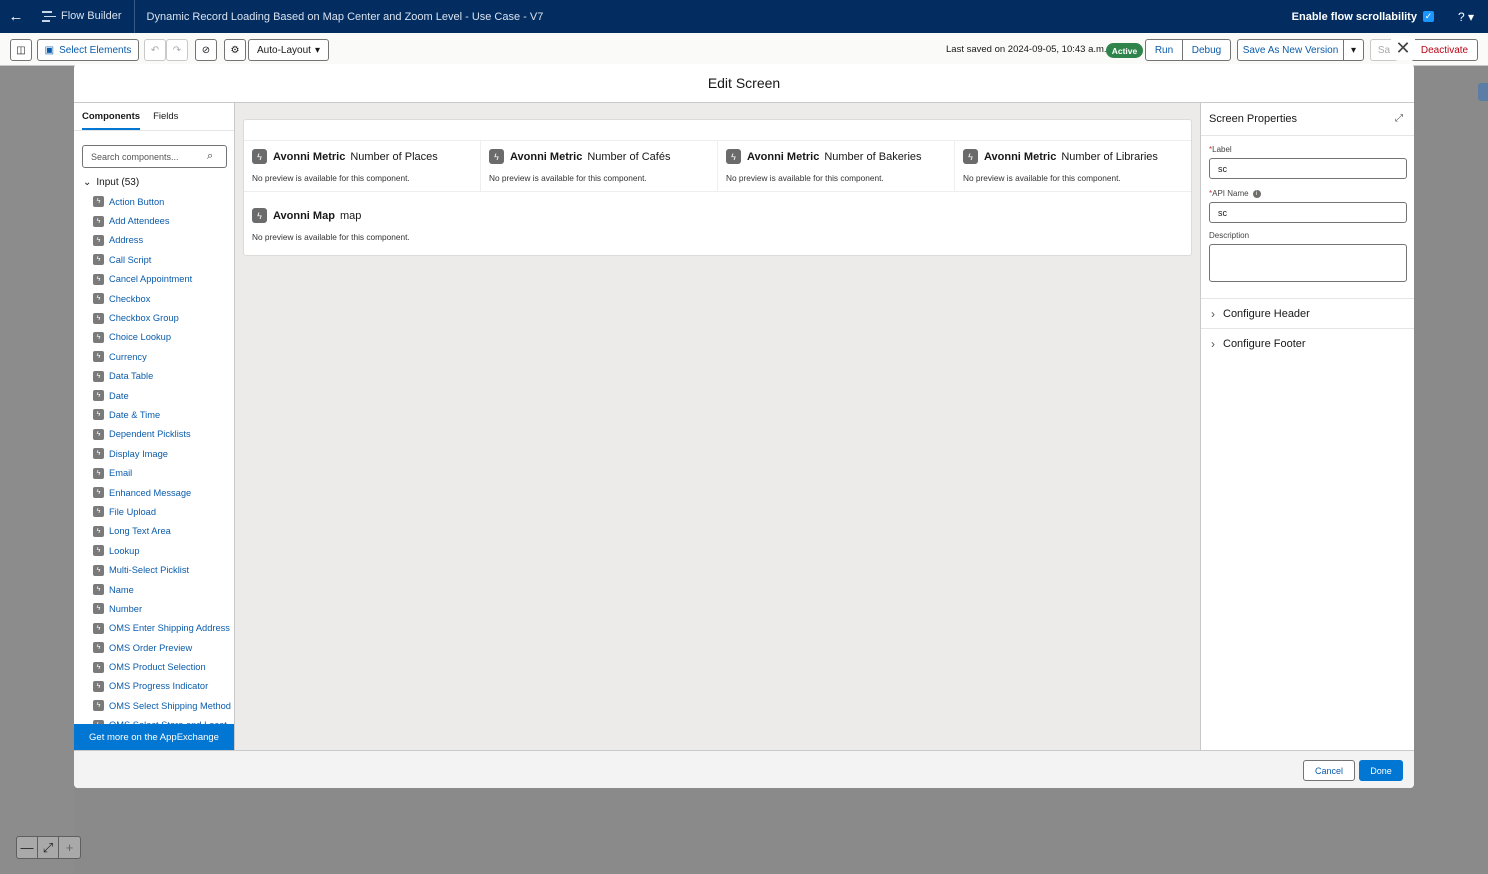 The height and width of the screenshot is (874, 1488). I want to click on component-title: ϟ Avonni Metric Number of Libraries, so click(1073, 156).